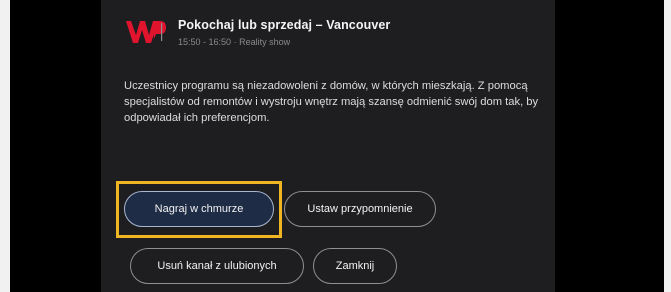 This screenshot has width=671, height=292. Describe the element at coordinates (265, 42) in the screenshot. I see `program-genre: Reality show` at that location.